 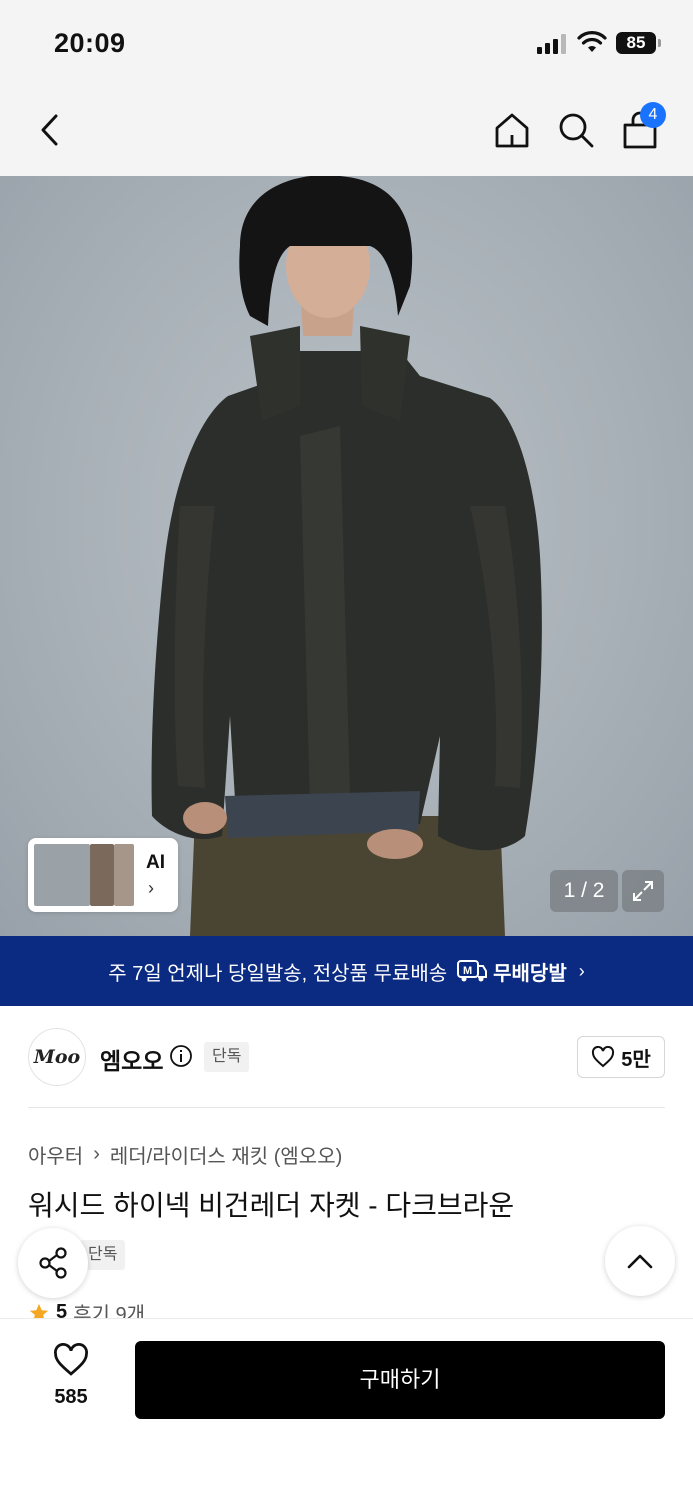 I want to click on buy-button: 구매하기, so click(x=400, y=1380).